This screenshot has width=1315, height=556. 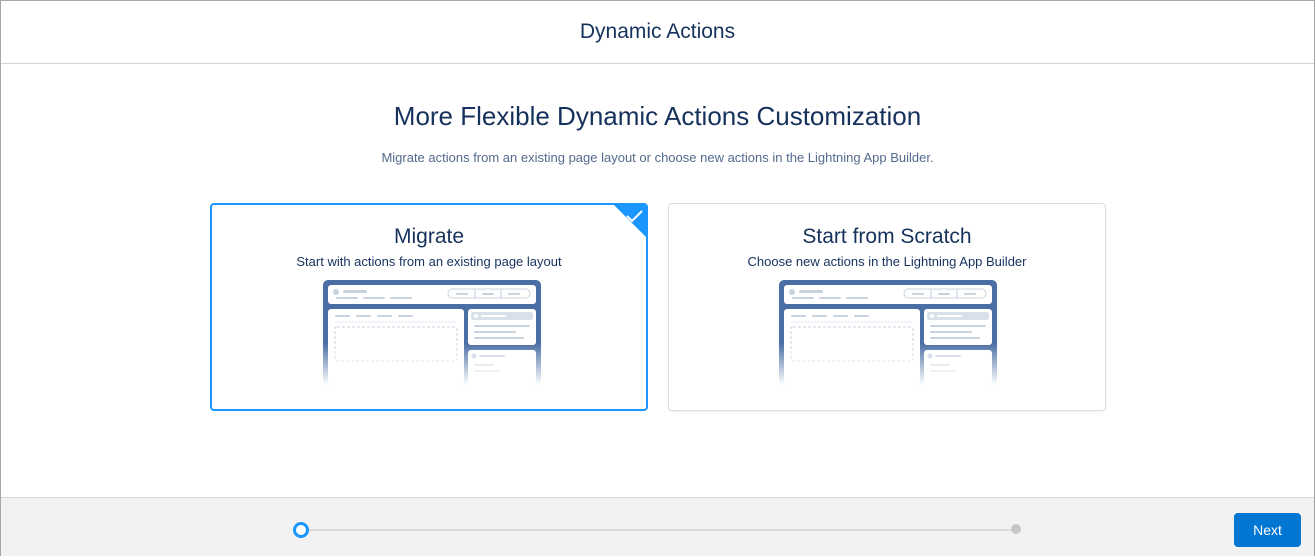 I want to click on next-button: Next, so click(x=1267, y=530).